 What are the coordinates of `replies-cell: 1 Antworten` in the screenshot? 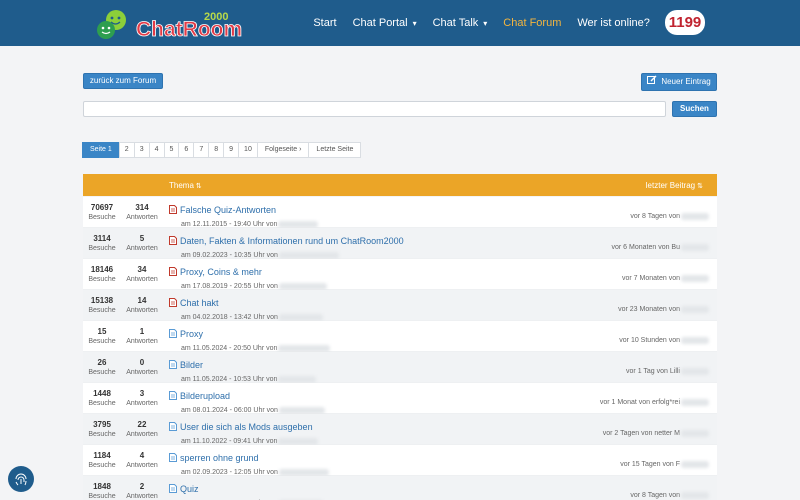 It's located at (142, 336).